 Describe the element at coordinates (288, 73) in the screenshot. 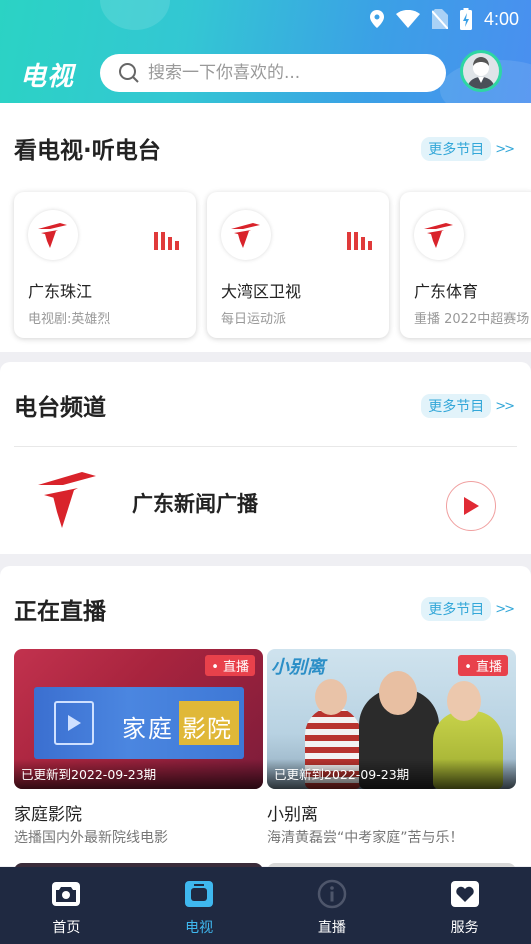

I see `search-input` at that location.